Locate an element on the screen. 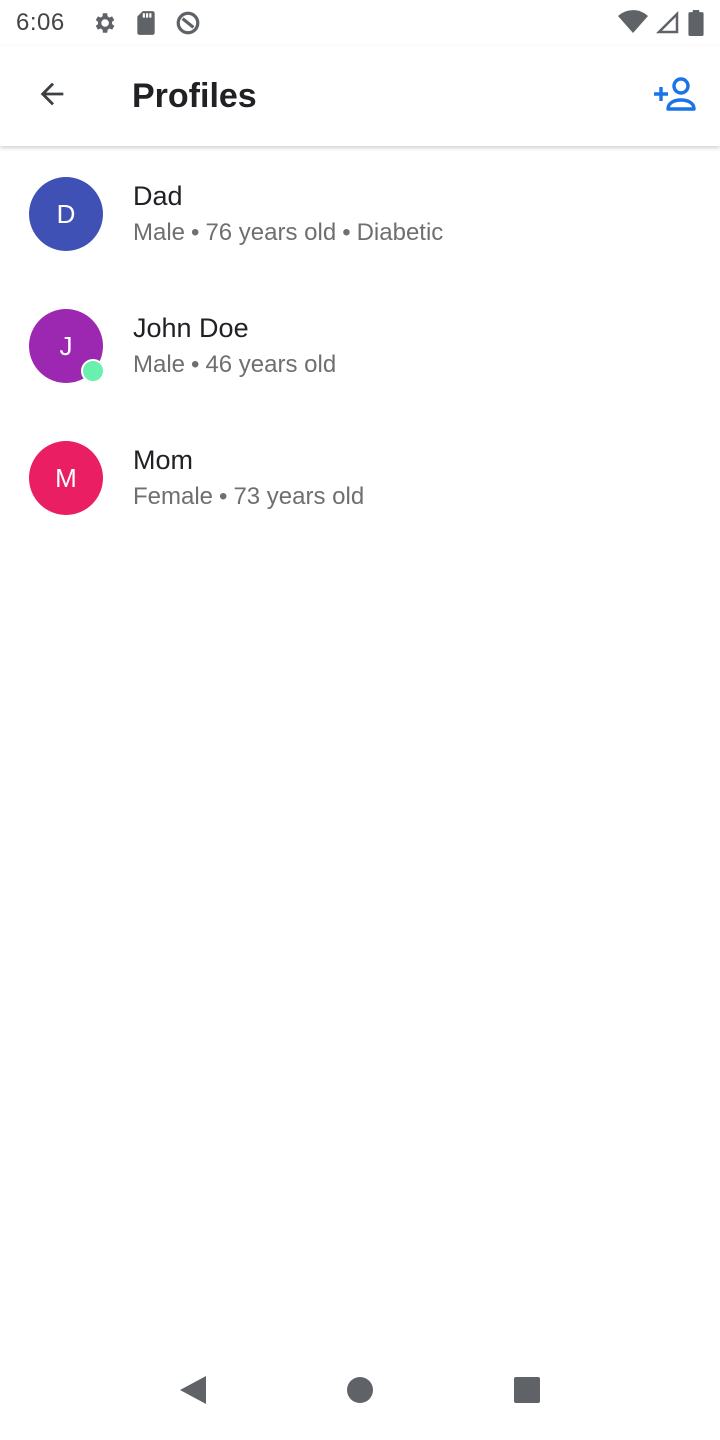 This screenshot has height=1440, width=720. profile-text: Mom Female • 73 years old is located at coordinates (248, 478).